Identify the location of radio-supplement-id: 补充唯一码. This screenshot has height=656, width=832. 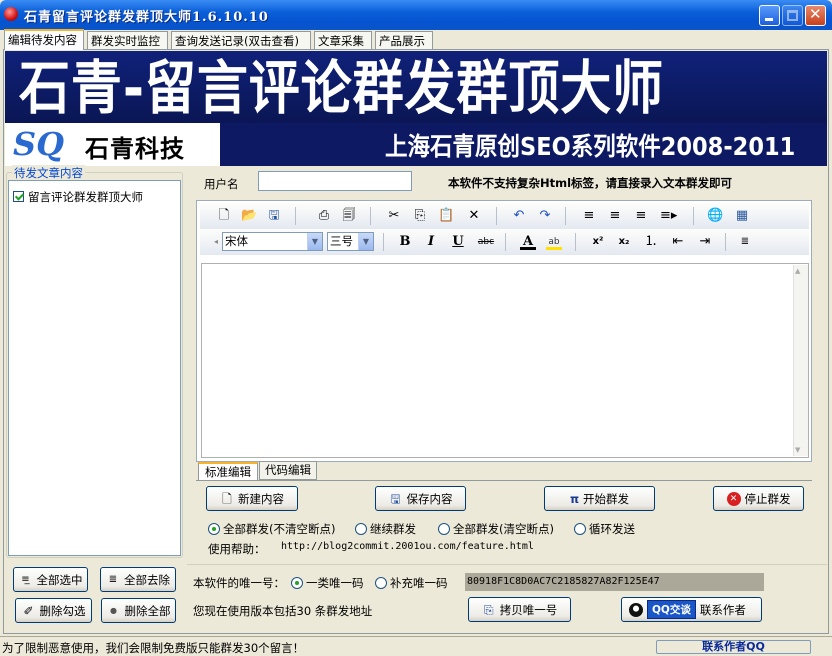
(411, 583).